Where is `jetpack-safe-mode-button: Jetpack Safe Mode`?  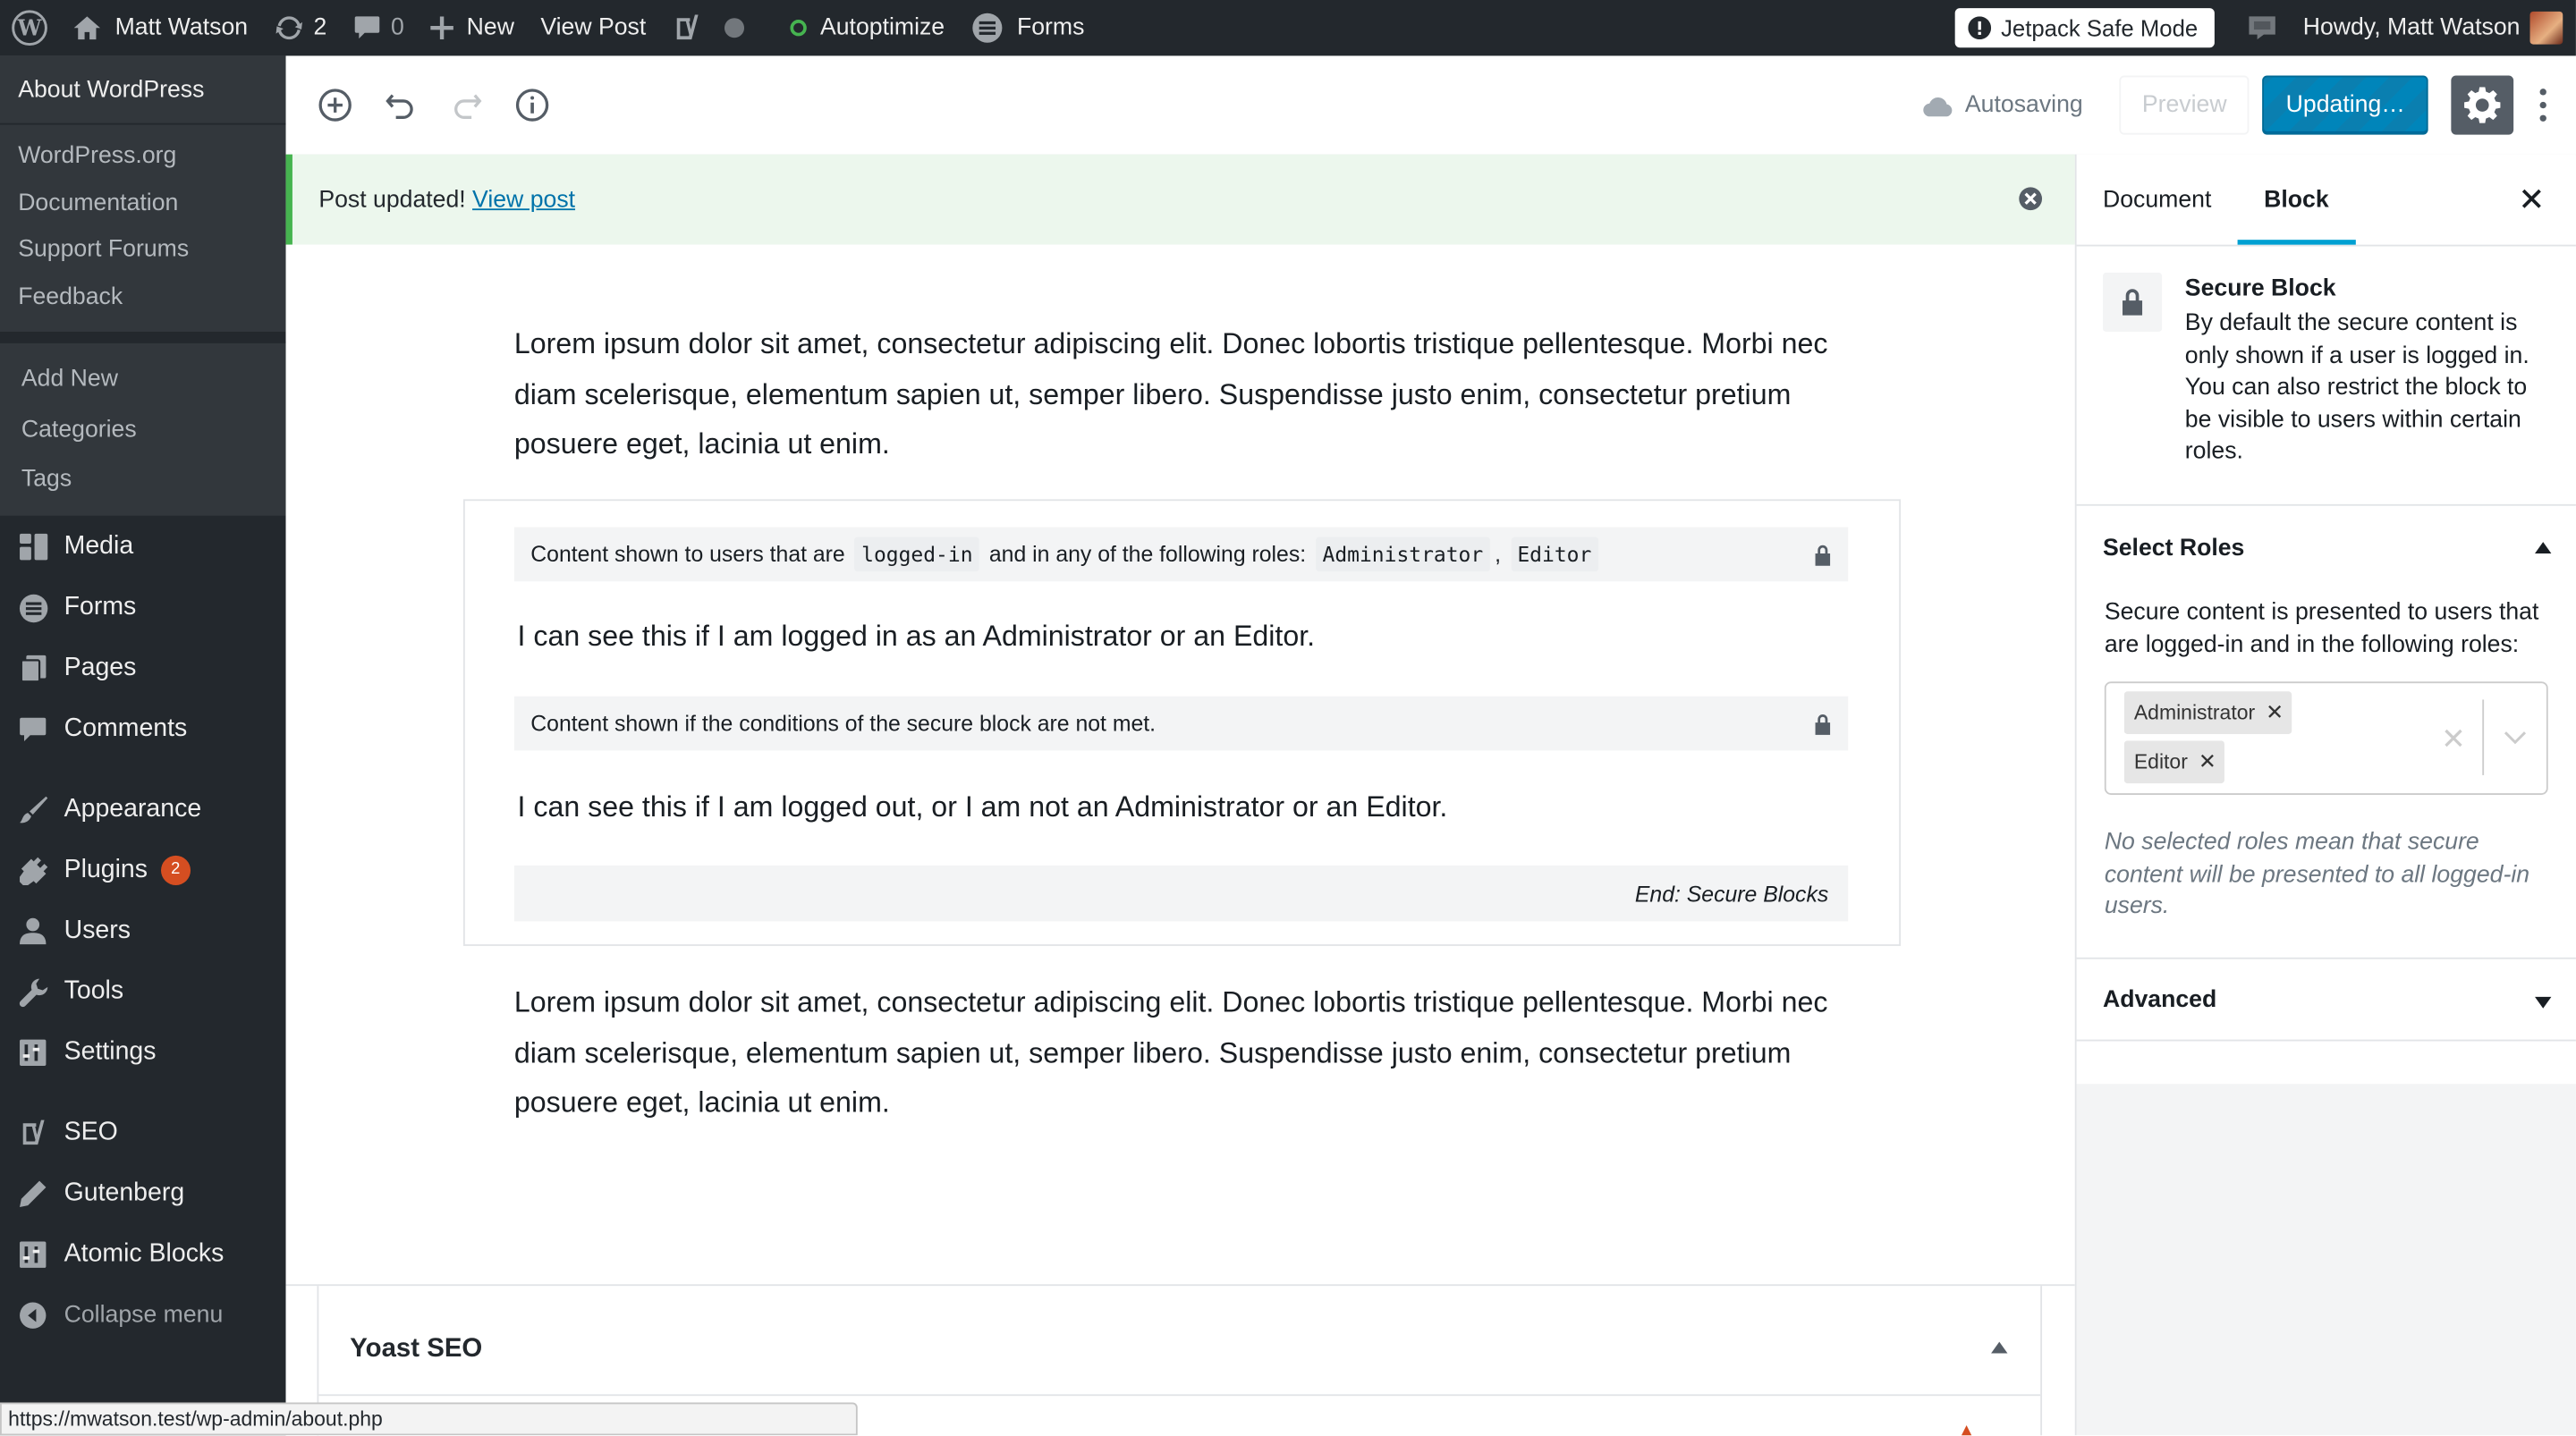 jetpack-safe-mode-button: Jetpack Safe Mode is located at coordinates (2084, 28).